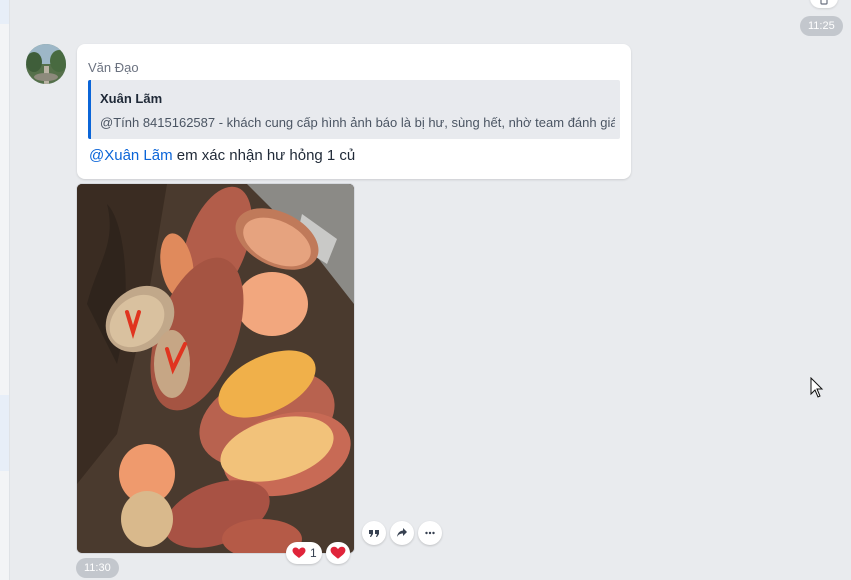 The image size is (851, 580). I want to click on message-text: @Xuân Lãm em xác nhận hư hỏng 1 củ, so click(222, 155).